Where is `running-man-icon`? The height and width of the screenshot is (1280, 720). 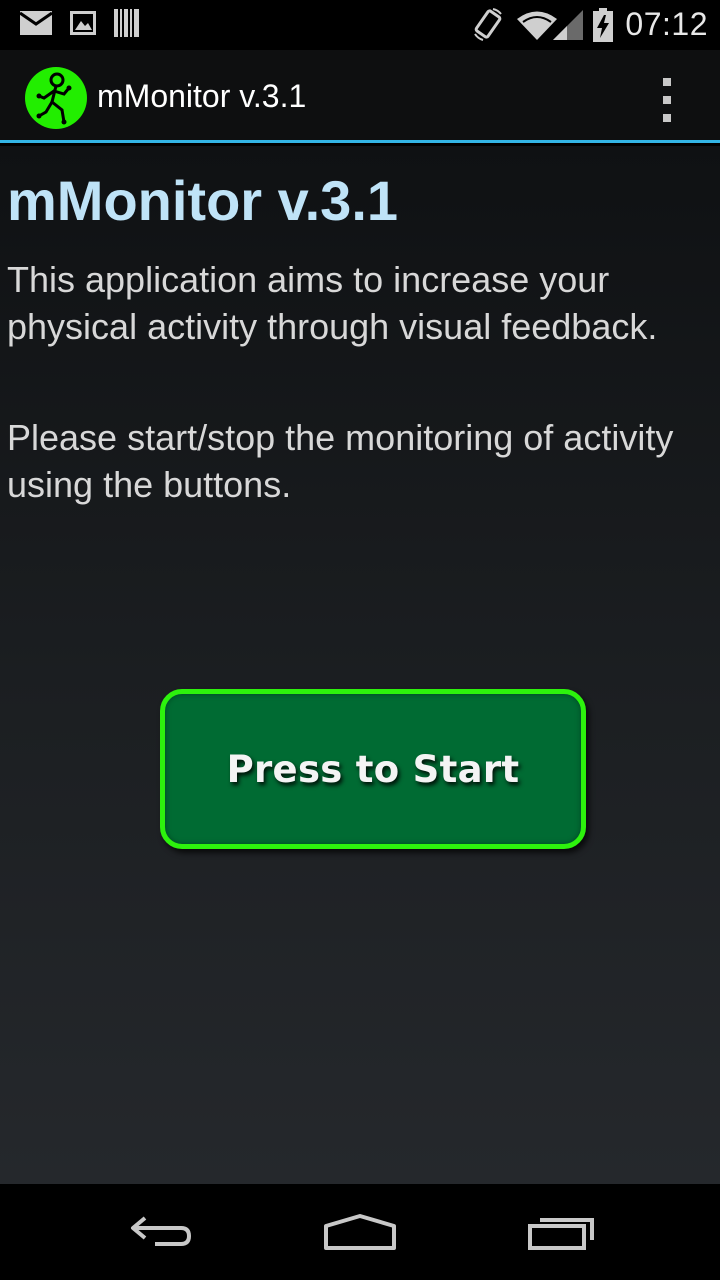
running-man-icon is located at coordinates (56, 98).